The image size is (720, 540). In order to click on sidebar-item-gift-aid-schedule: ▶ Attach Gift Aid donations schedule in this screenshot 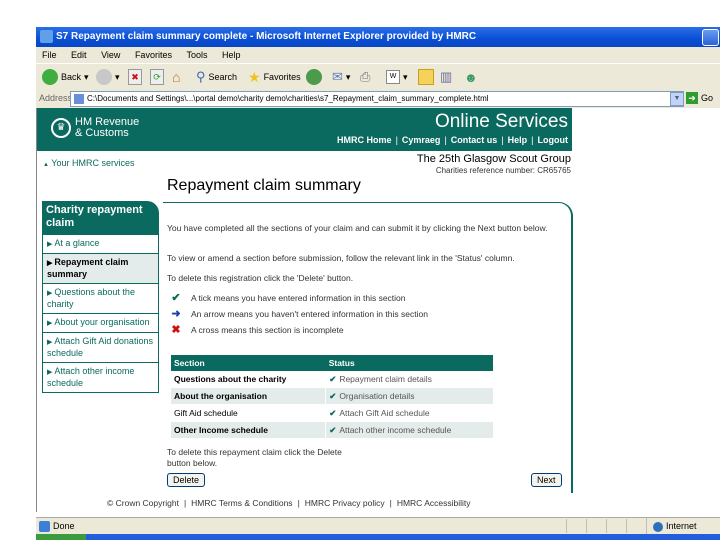, I will do `click(100, 348)`.